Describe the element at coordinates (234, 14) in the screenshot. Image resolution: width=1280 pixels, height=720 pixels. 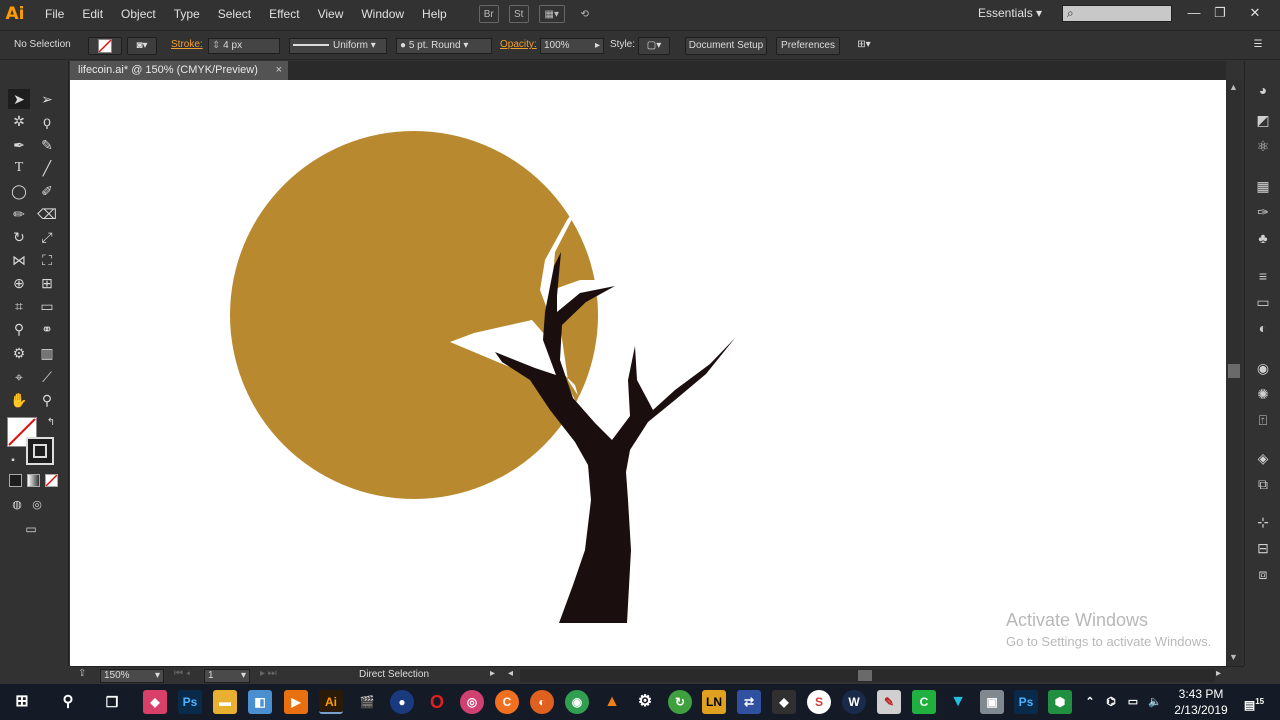
I see `menu-select: Select` at that location.